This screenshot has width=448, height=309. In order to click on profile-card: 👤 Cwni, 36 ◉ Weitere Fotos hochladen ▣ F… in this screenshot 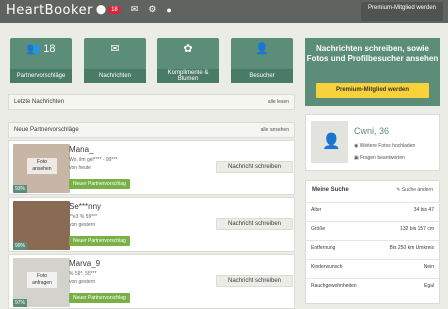, I will do `click(372, 142)`.